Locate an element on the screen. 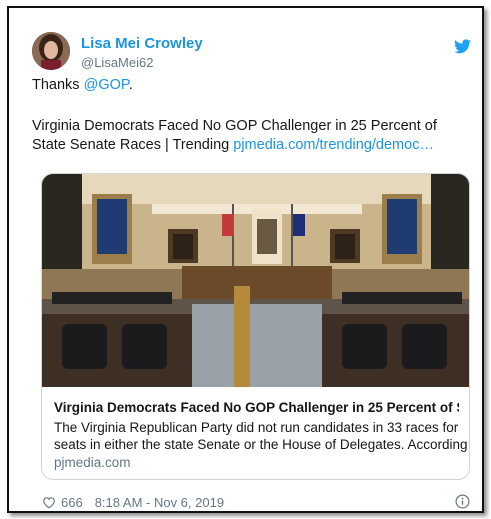 This screenshot has height=519, width=491. heart-icon is located at coordinates (49, 502).